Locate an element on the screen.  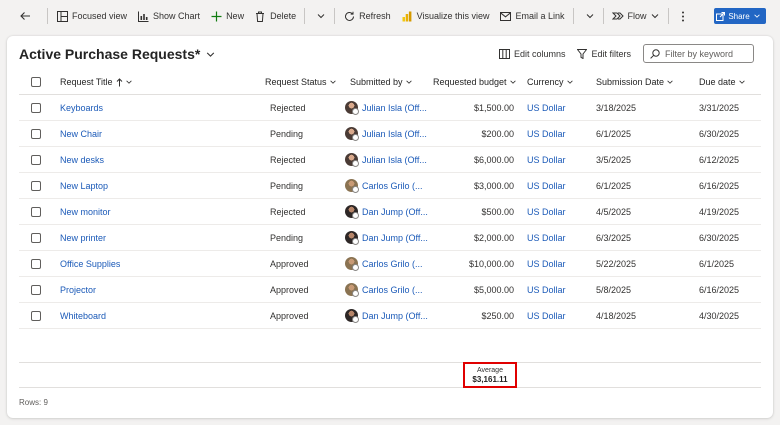
filter-by-keyword is located at coordinates (698, 53).